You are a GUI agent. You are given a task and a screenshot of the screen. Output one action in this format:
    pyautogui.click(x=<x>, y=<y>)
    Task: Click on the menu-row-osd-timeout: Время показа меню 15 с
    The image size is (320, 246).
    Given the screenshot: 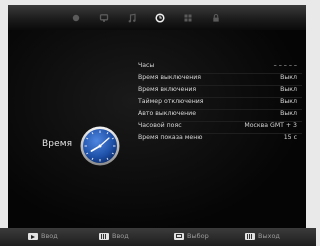 What is the action you would take?
    pyautogui.click(x=220, y=140)
    